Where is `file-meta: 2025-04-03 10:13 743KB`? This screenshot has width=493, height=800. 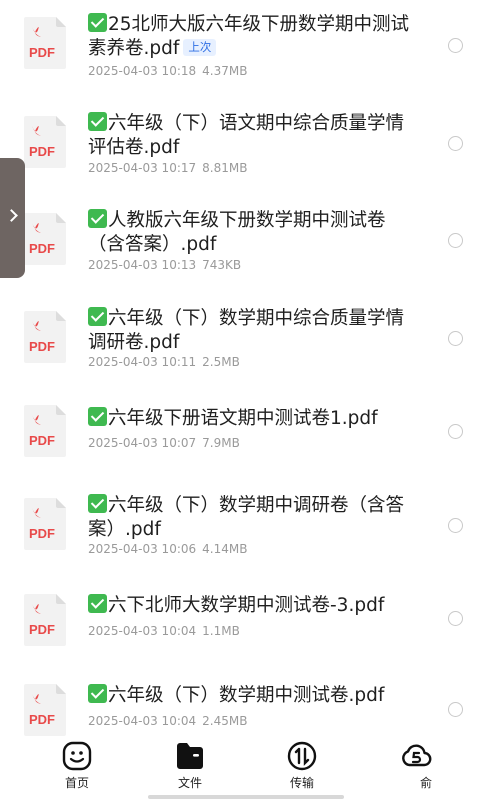 file-meta: 2025-04-03 10:13 743KB is located at coordinates (253, 265).